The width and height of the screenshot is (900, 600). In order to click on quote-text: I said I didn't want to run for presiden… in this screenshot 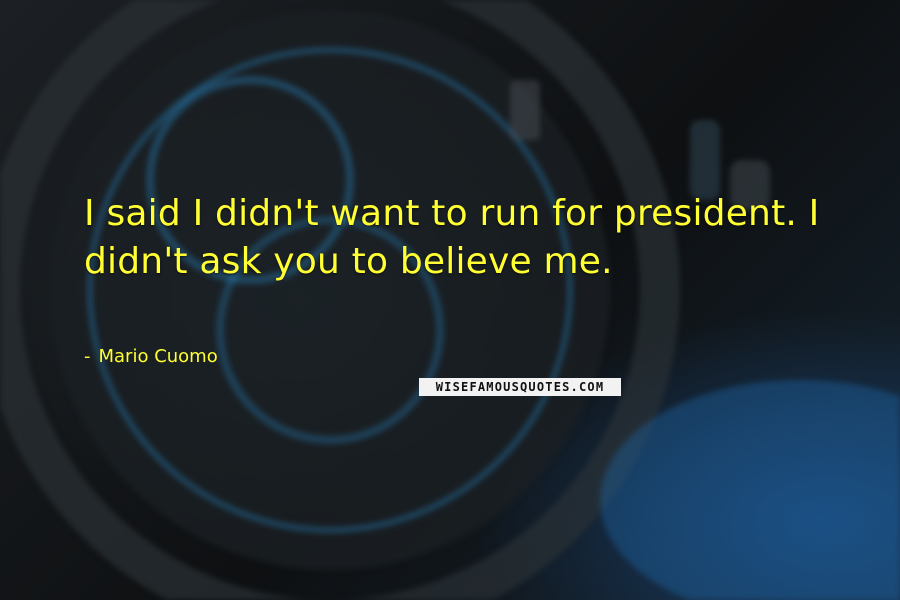, I will do `click(452, 237)`.